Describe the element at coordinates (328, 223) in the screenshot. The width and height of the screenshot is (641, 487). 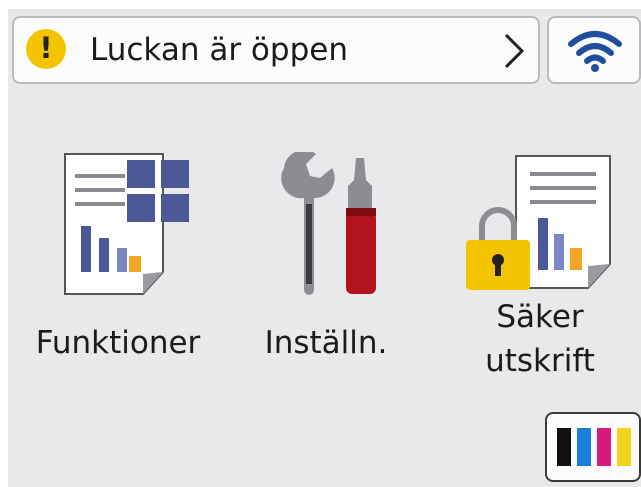
I see `settings-tools-icon` at that location.